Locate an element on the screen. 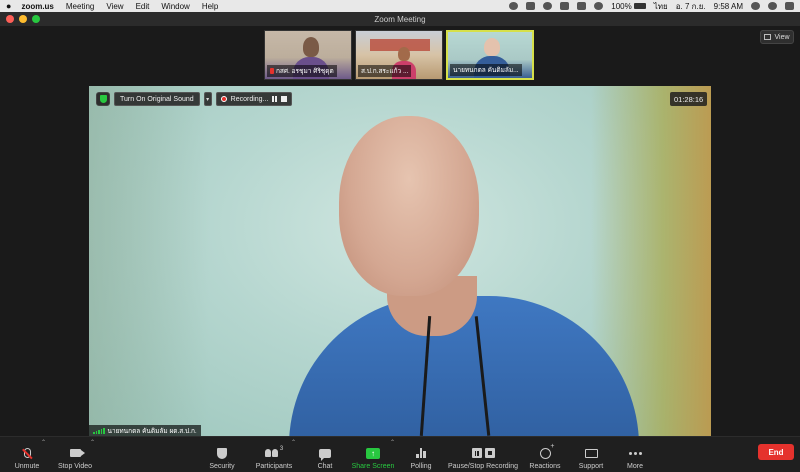 The image size is (800, 472). participant-thumb-1: กสศ. อรชุมา ศิริชุดุต is located at coordinates (308, 55).